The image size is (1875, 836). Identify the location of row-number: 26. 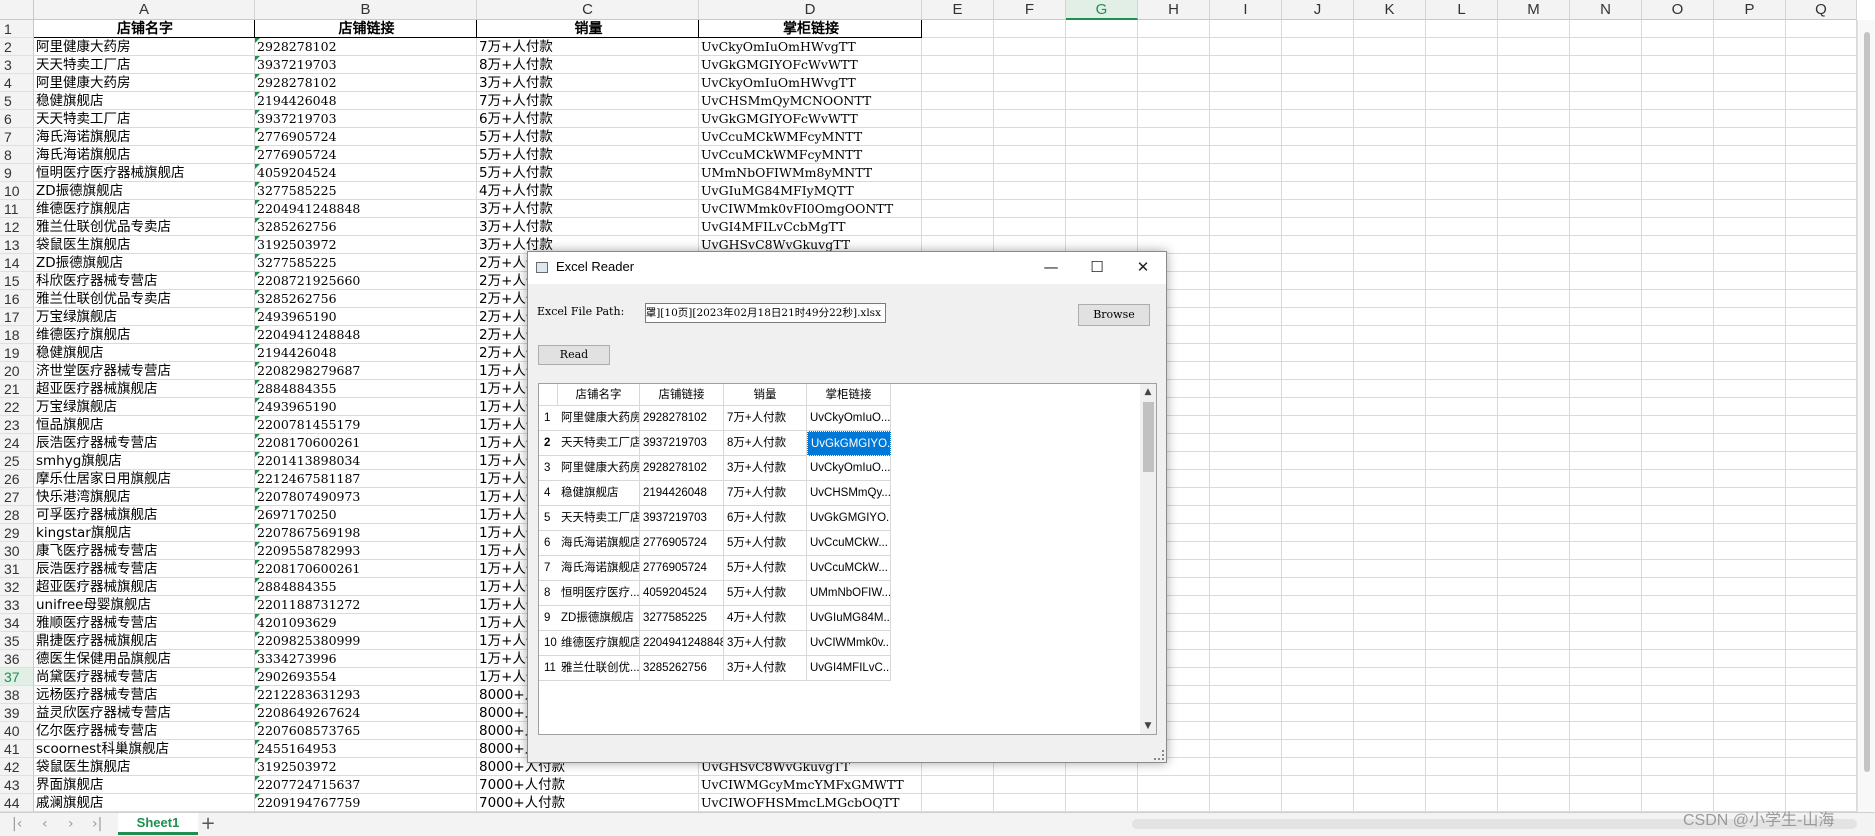
(17, 479).